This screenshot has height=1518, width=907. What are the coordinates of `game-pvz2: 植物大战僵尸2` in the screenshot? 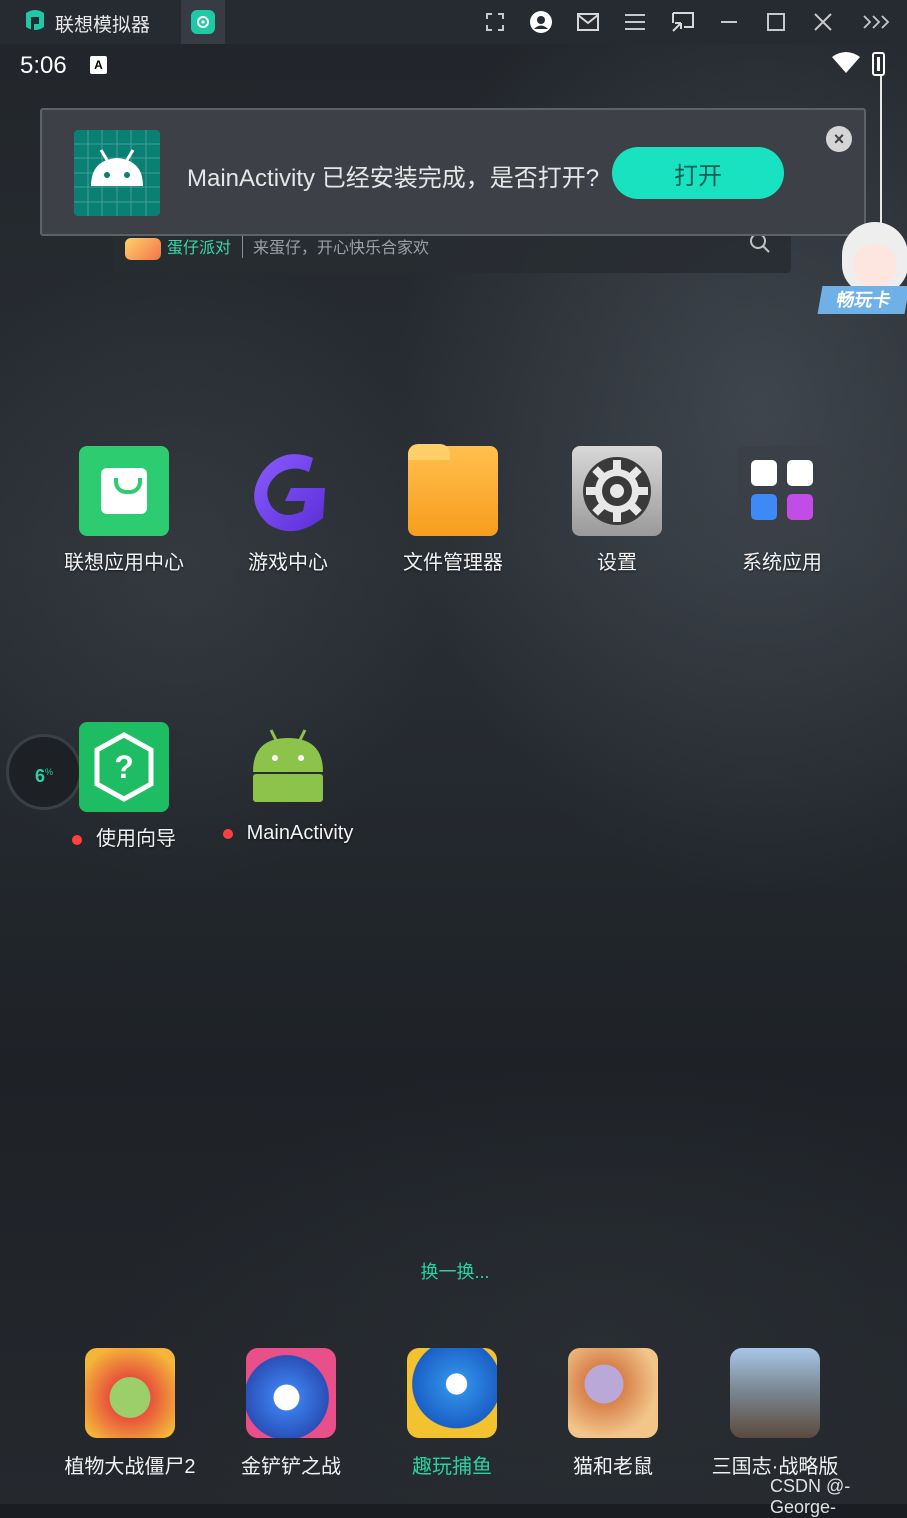 It's located at (130, 1413).